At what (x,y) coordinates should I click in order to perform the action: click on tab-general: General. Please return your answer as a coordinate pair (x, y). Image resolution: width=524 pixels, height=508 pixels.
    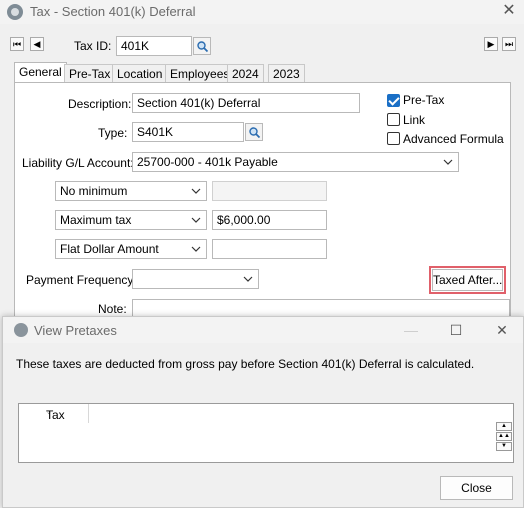
    Looking at the image, I should click on (40, 72).